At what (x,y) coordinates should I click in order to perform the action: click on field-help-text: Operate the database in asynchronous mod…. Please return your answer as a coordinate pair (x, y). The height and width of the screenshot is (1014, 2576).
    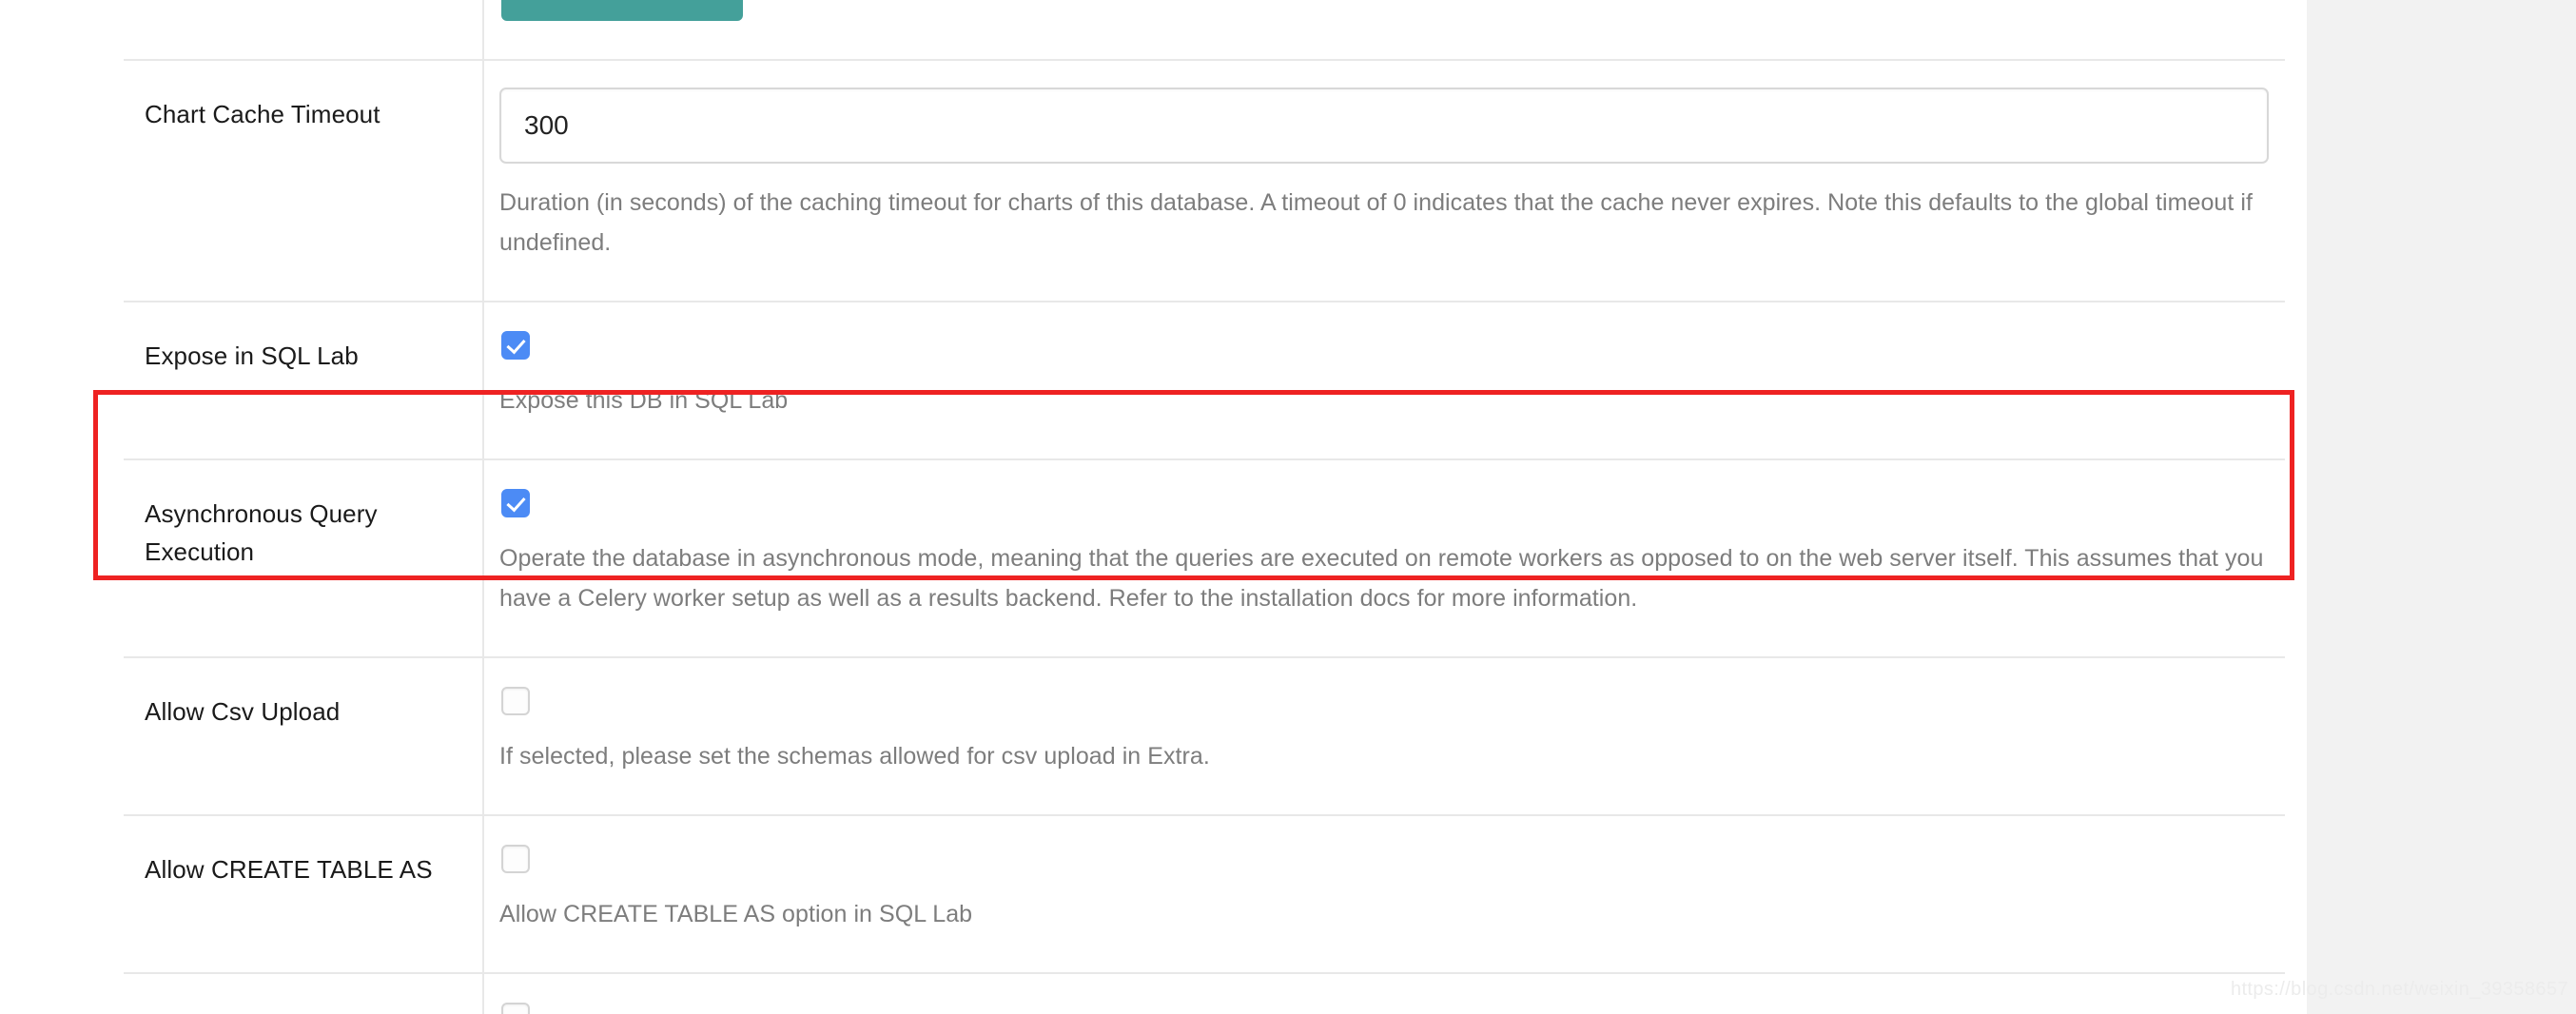
    Looking at the image, I should click on (1381, 578).